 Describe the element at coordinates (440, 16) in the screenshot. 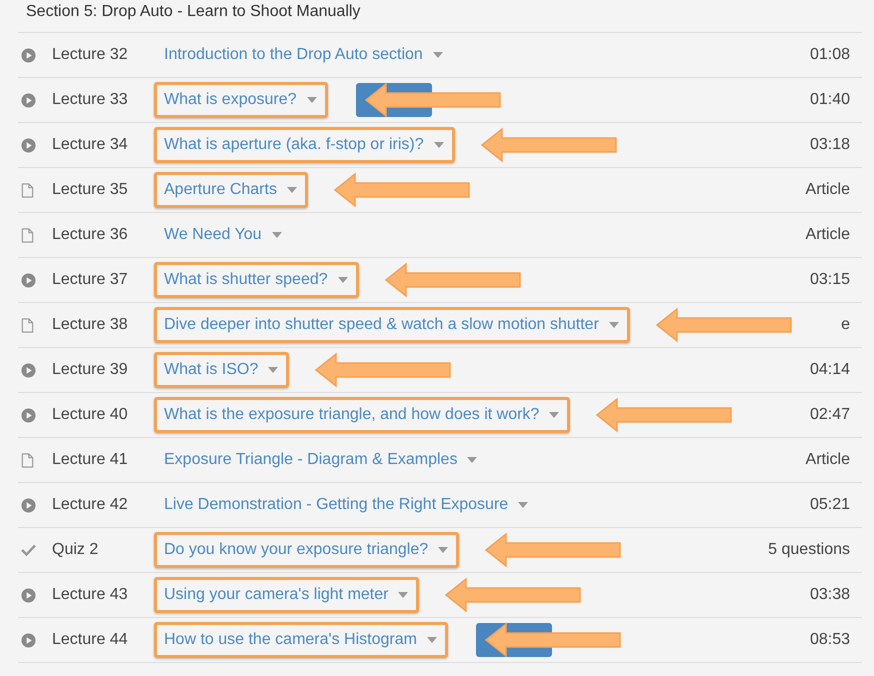

I see `section-title: Section 5: Drop Auto - Learn to Shoot Manually` at that location.